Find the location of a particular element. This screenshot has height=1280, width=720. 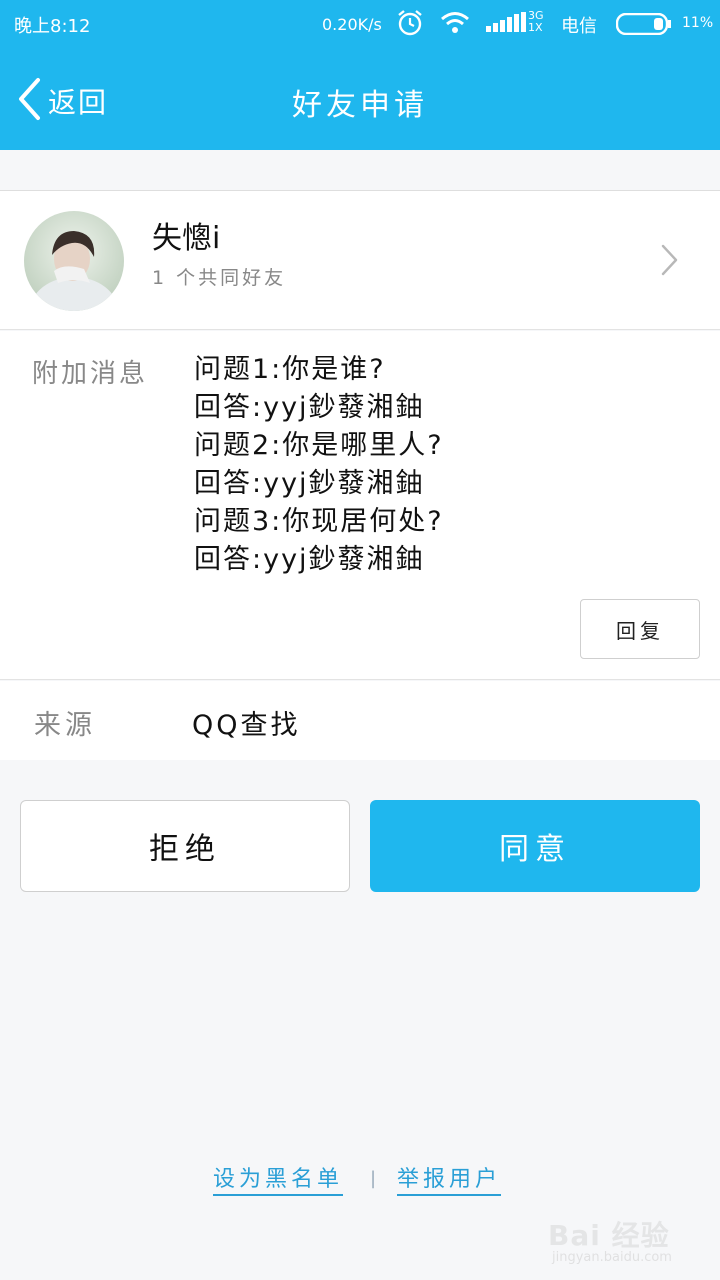

status-carrier: 电信 is located at coordinates (579, 26).